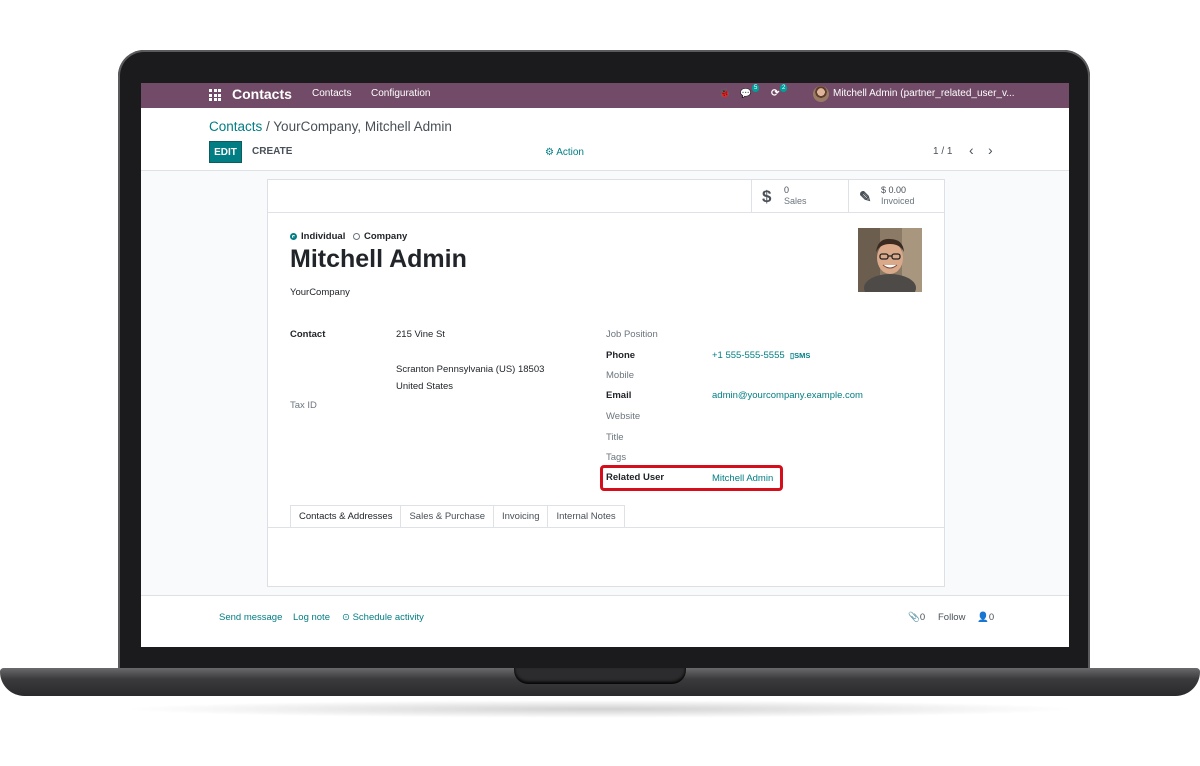  Describe the element at coordinates (724, 93) in the screenshot. I see `debug-bug-icon: 🐞` at that location.